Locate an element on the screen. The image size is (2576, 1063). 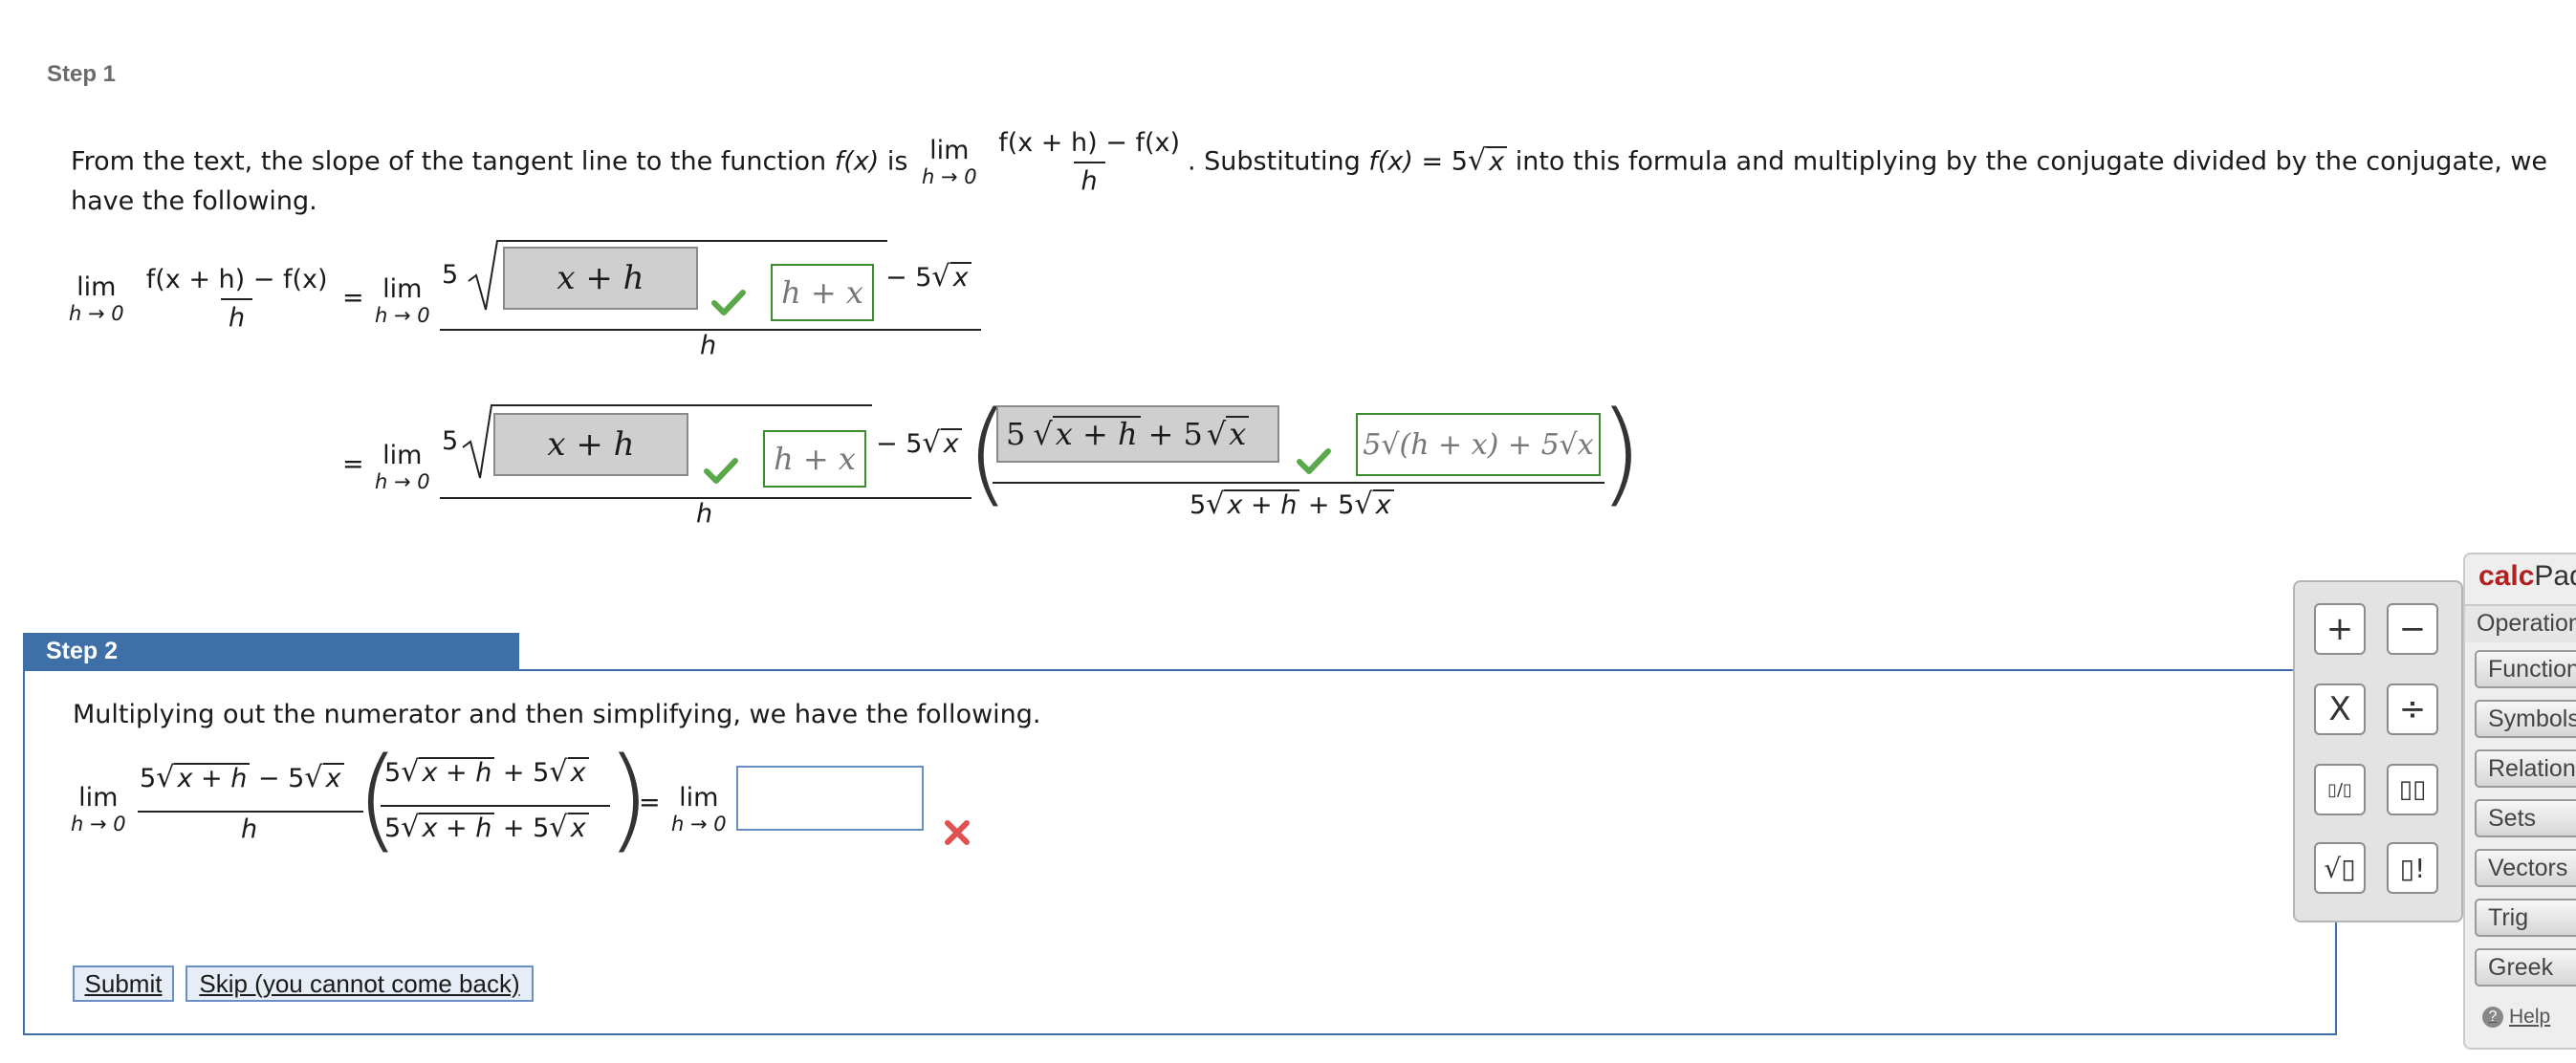
step1-label: Step 1 is located at coordinates (82, 74).